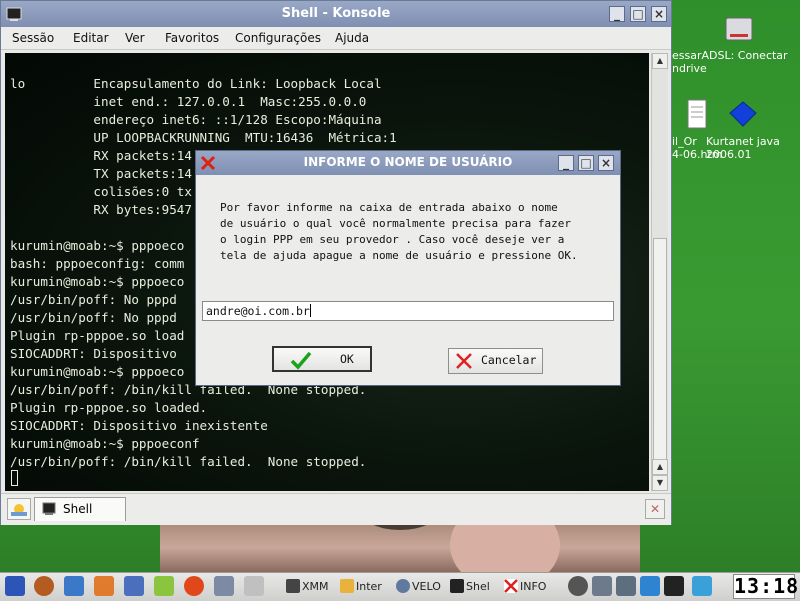 Image resolution: width=800 pixels, height=601 pixels. I want to click on terminal-line: Plugin rp-pppoe.so load, so click(97, 335).